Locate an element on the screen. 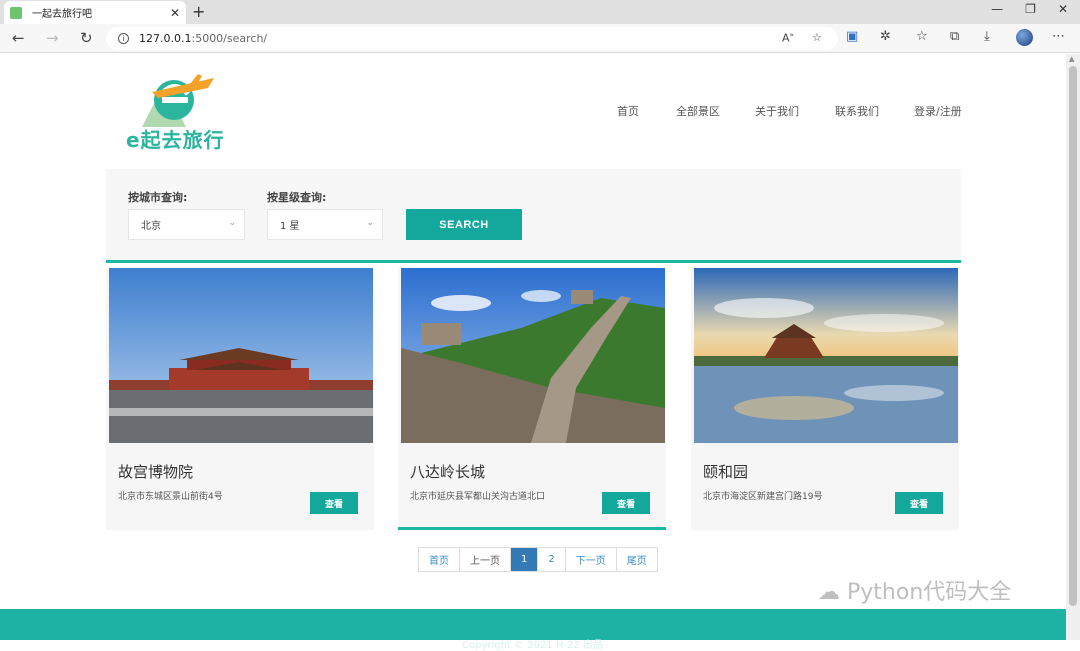  city-select: 北京 ⌄ is located at coordinates (186, 224).